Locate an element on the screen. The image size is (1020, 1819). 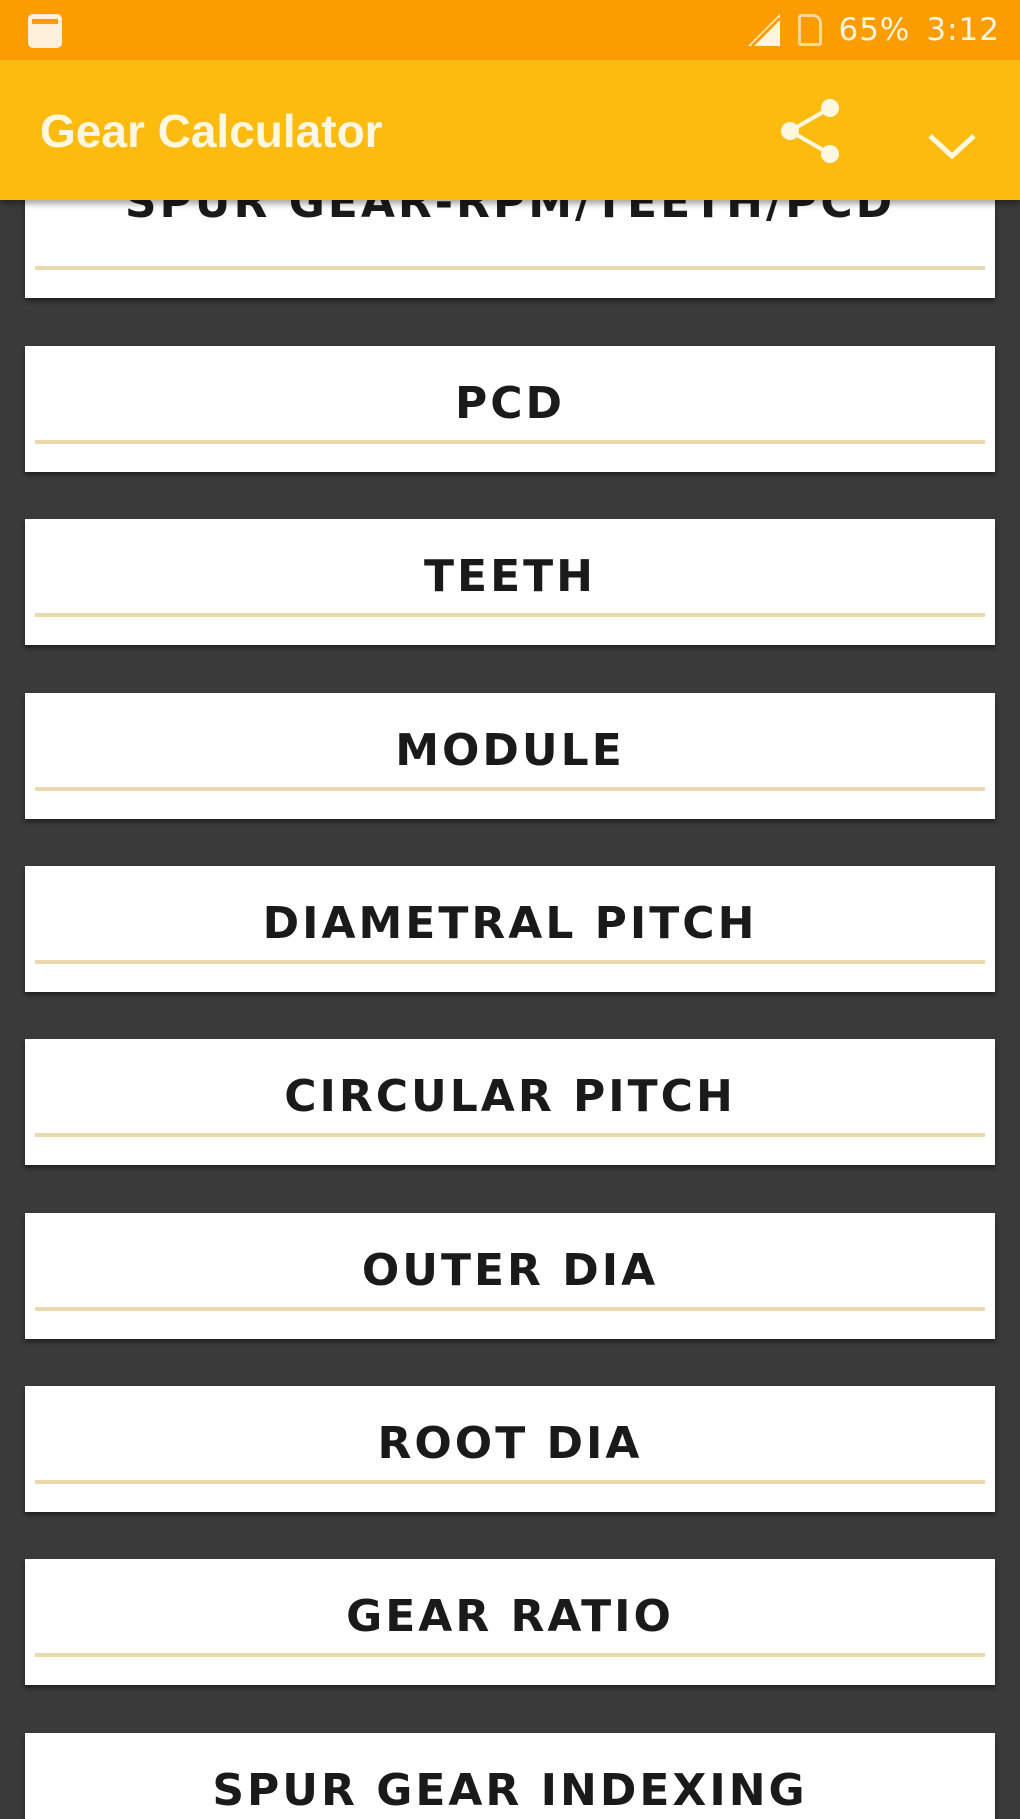
status-indicators: 65% 3:12 is located at coordinates (873, 30).